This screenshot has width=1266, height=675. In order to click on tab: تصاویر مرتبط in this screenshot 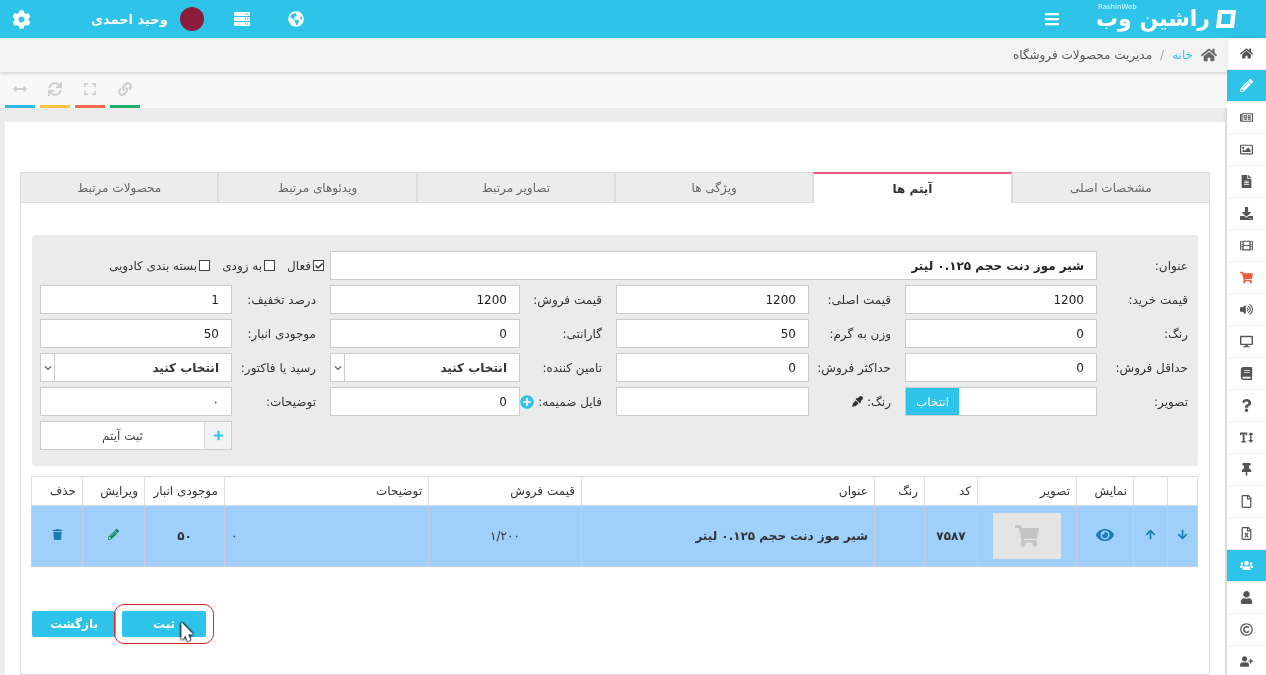, I will do `click(515, 187)`.